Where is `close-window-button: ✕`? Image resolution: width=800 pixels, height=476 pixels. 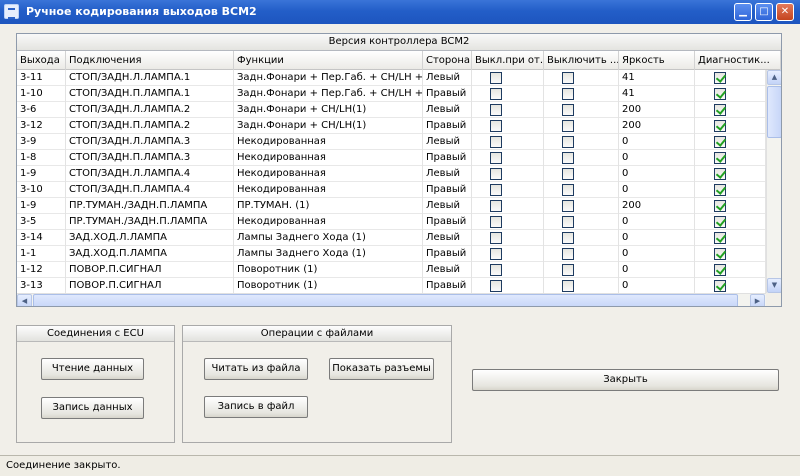
close-window-button: ✕ is located at coordinates (785, 12).